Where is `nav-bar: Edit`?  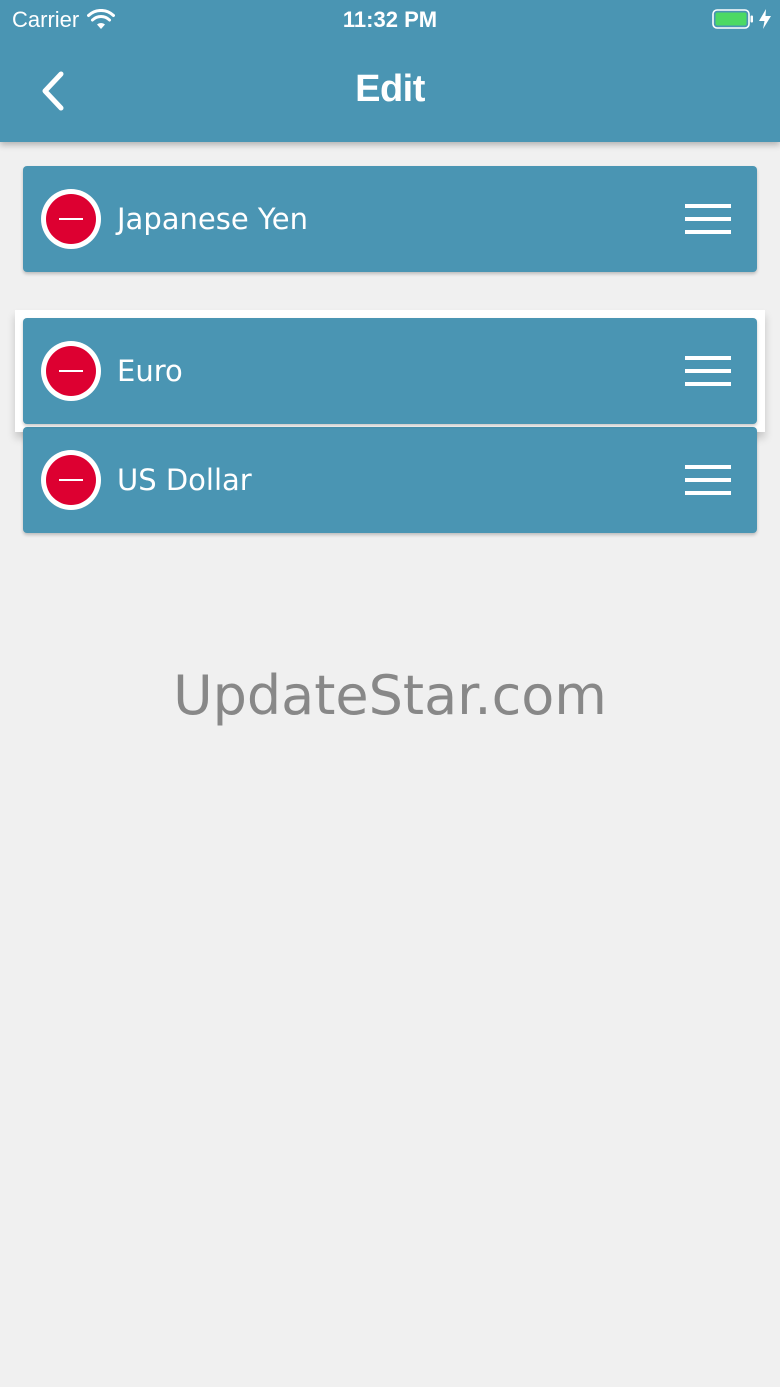
nav-bar: Edit is located at coordinates (390, 91).